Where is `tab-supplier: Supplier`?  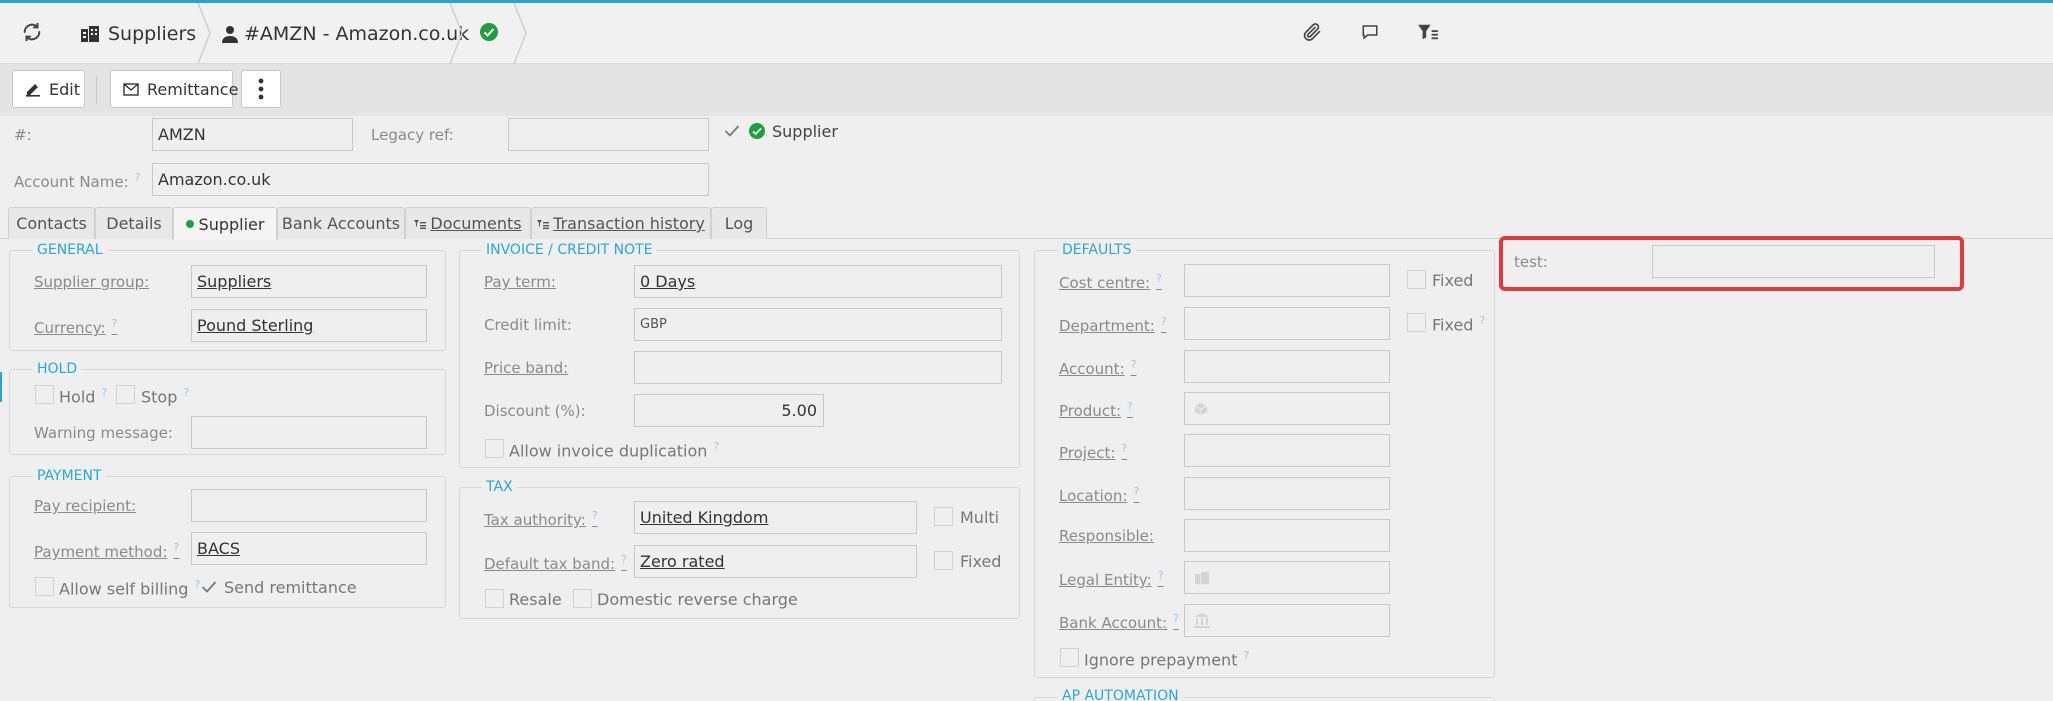
tab-supplier: Supplier is located at coordinates (225, 223).